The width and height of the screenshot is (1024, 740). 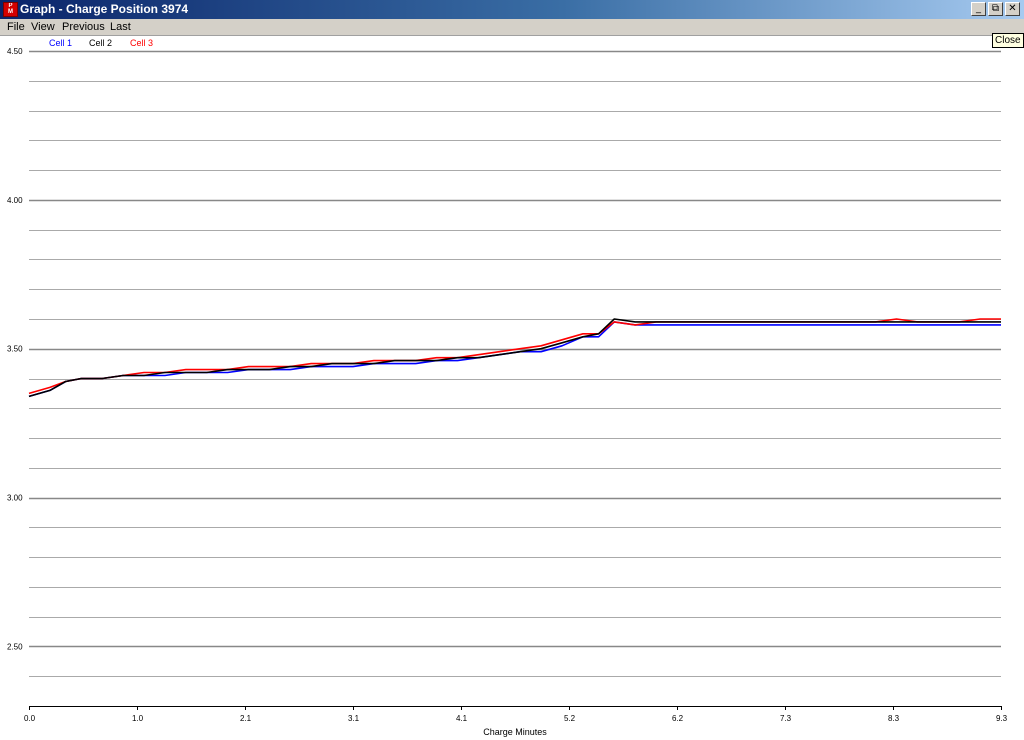 I want to click on close-tooltip: Close, so click(x=1008, y=40).